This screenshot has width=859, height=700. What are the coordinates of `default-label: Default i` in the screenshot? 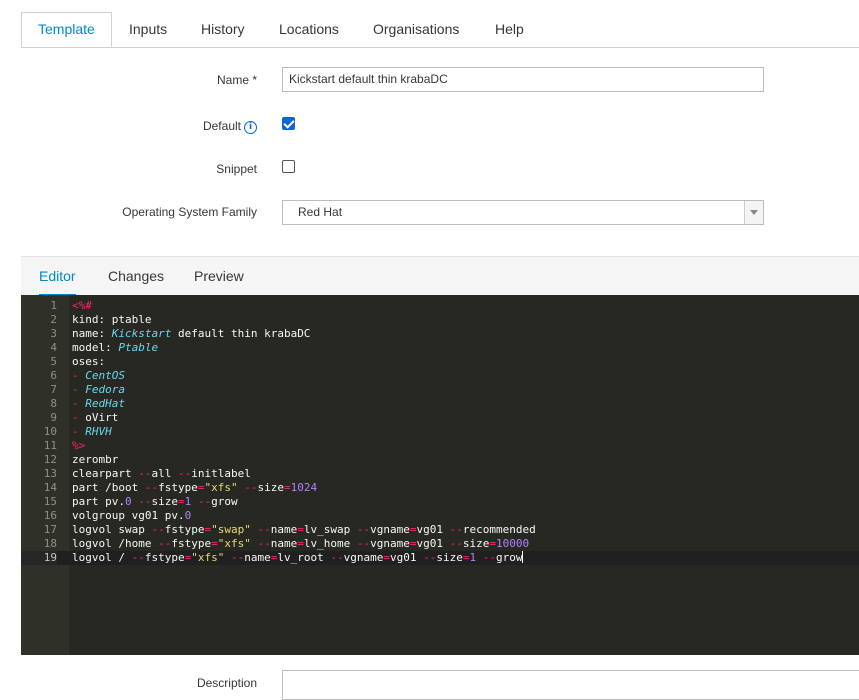 It's located at (203, 126).